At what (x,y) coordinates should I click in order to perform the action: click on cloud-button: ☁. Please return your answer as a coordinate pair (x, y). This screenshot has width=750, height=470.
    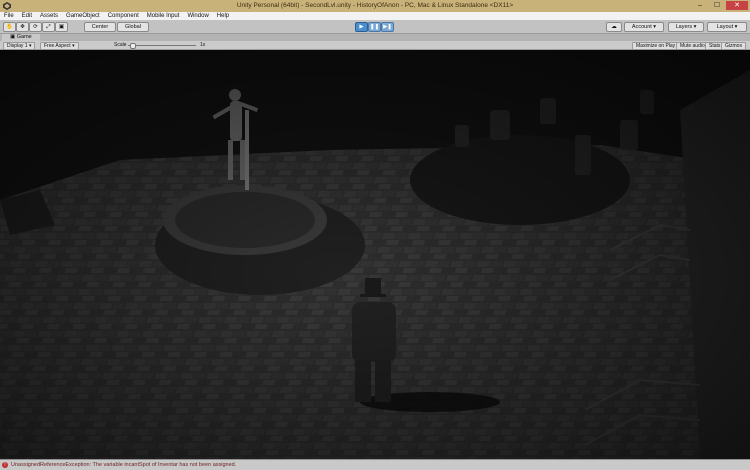
    Looking at the image, I should click on (614, 27).